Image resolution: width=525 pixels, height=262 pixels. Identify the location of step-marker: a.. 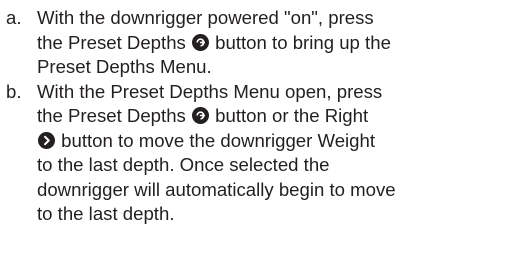
(14, 17).